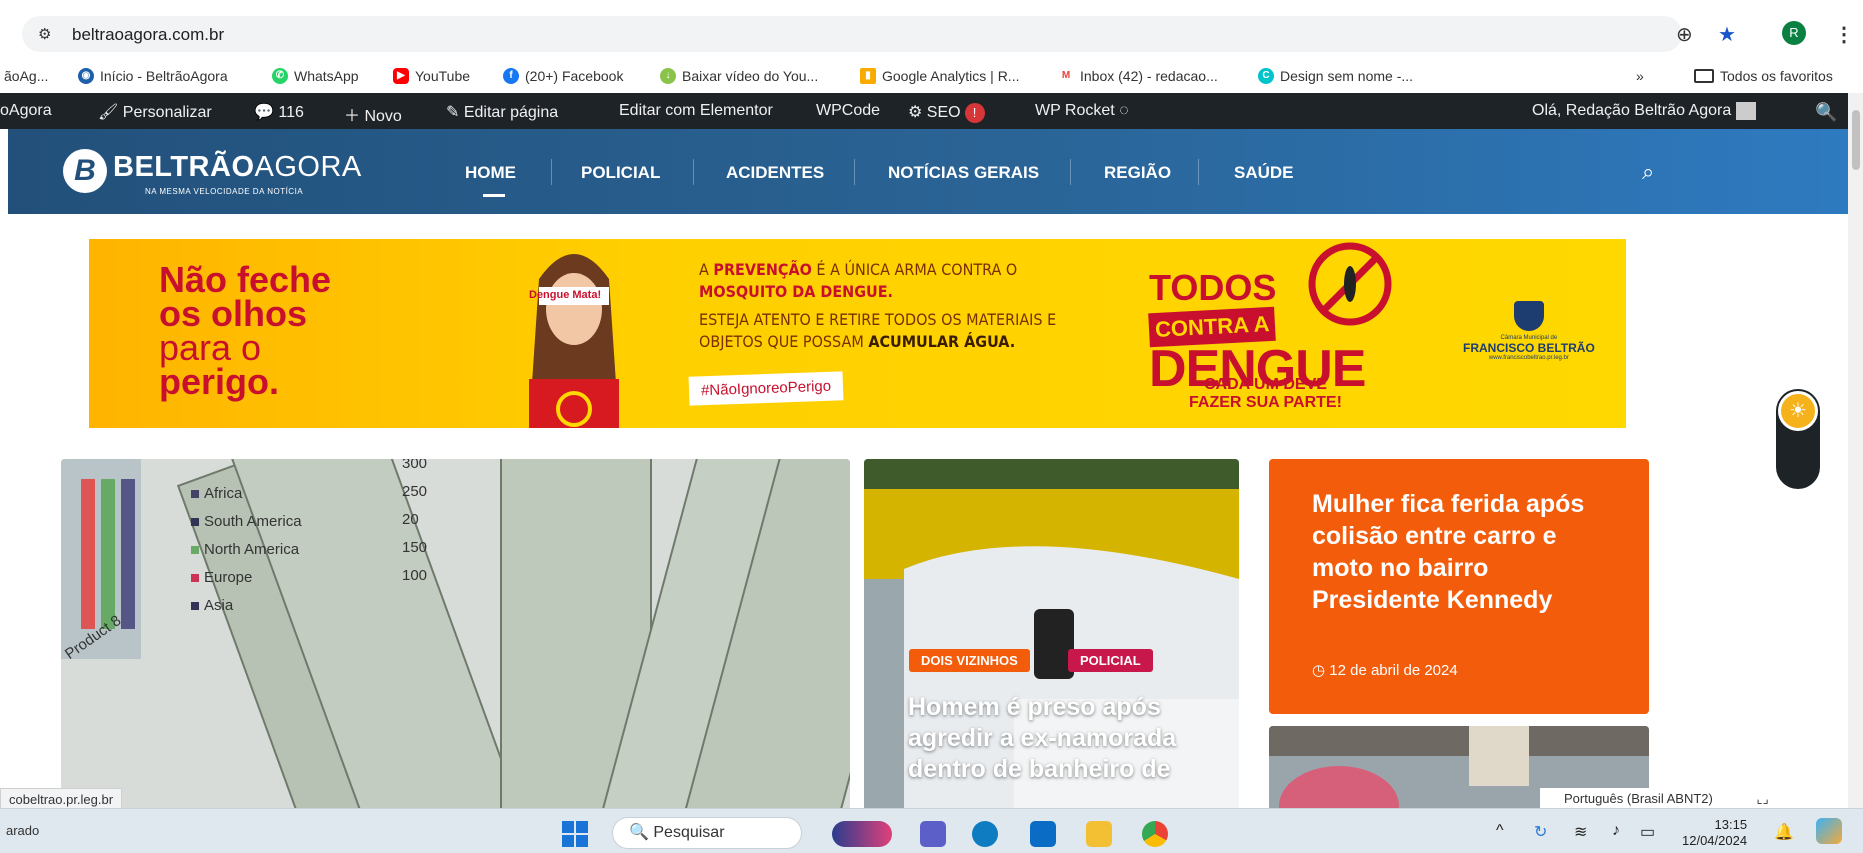  Describe the element at coordinates (852, 34) in the screenshot. I see `address-bar: ⚙ beltraoagora.com.br` at that location.